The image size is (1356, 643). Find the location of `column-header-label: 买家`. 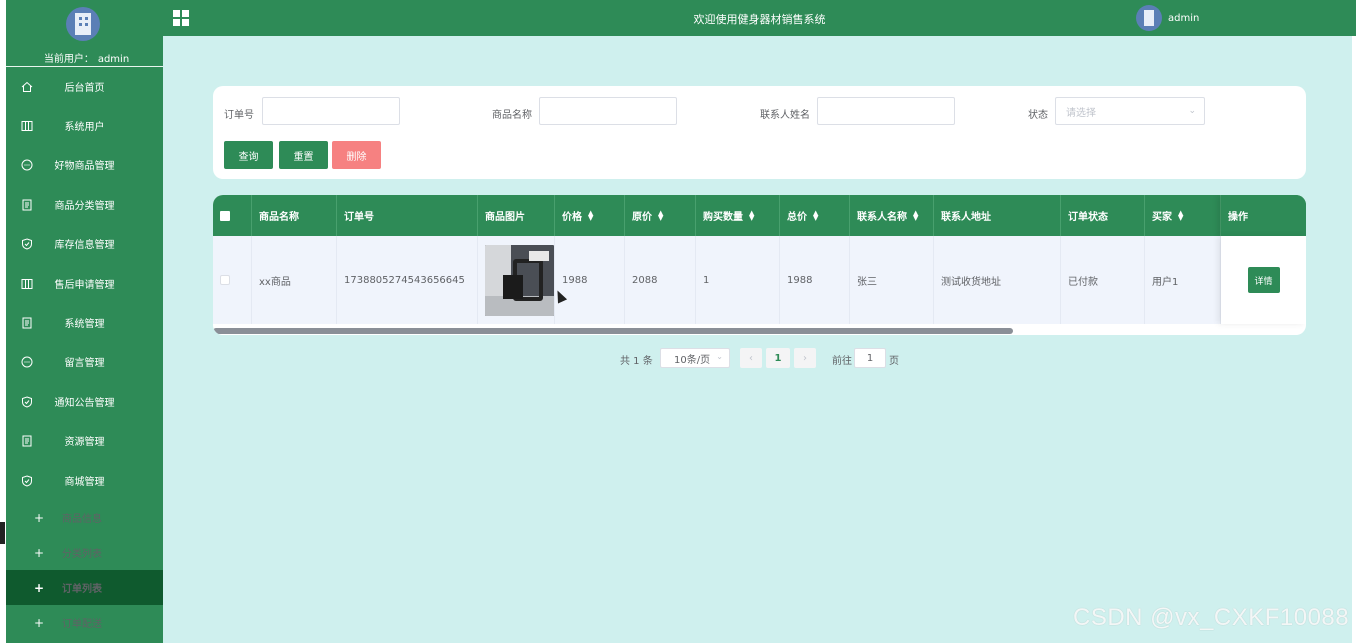

column-header-label: 买家 is located at coordinates (1162, 217).